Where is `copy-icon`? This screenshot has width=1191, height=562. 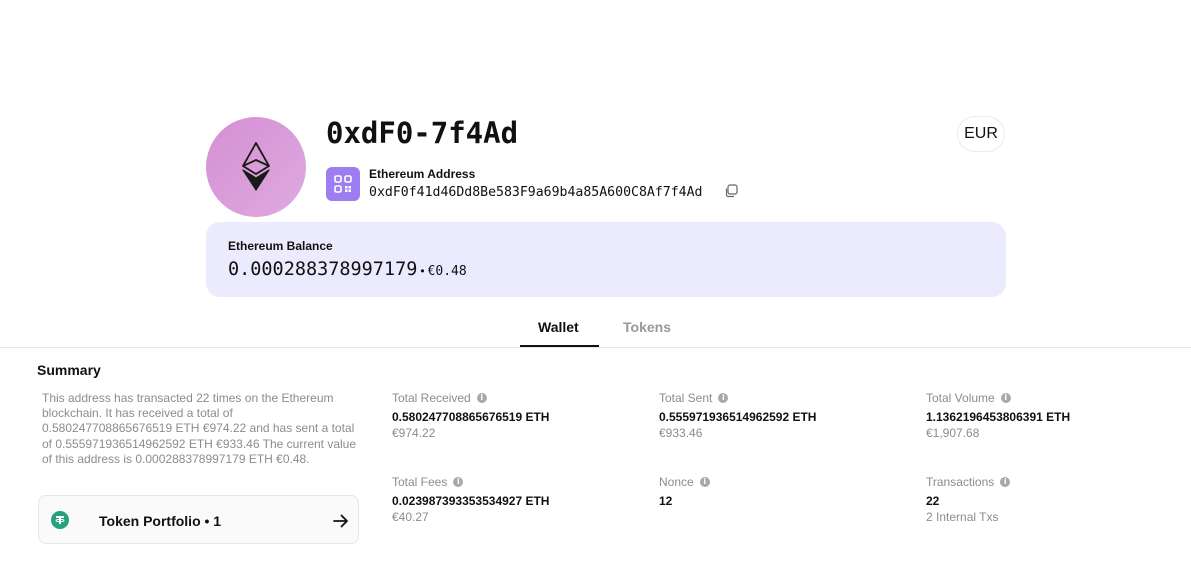
copy-icon is located at coordinates (731, 191).